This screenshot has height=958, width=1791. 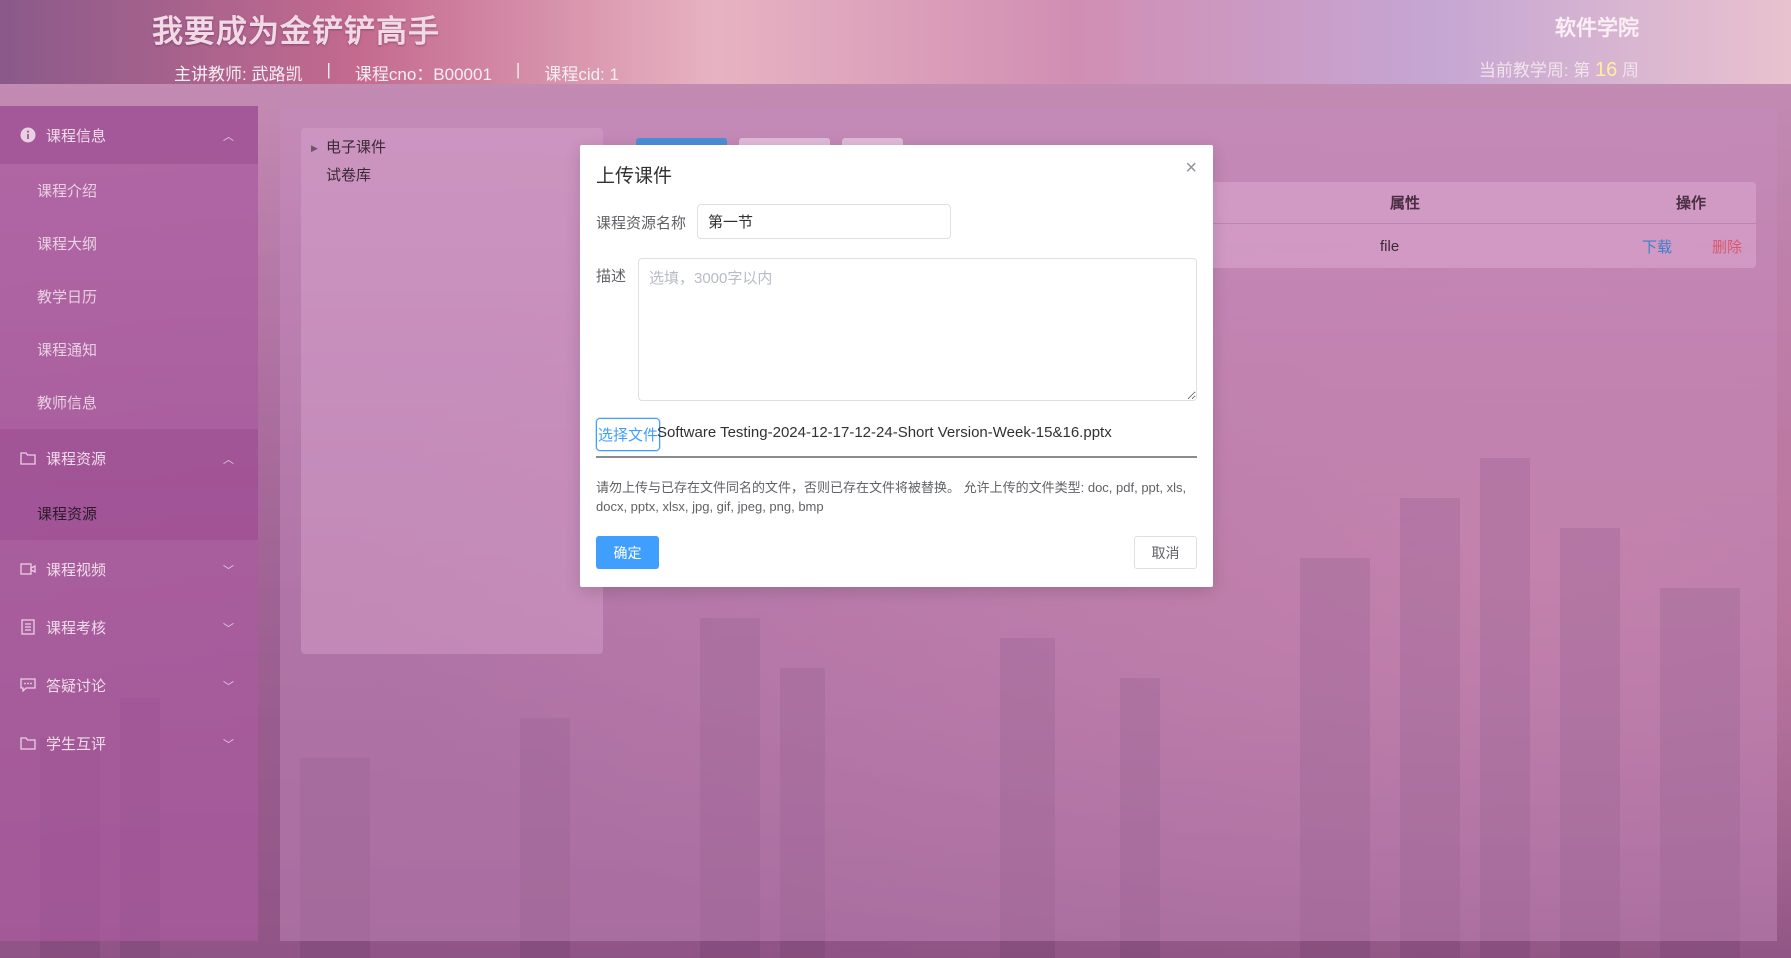 I want to click on description-label: 描述, so click(x=611, y=276).